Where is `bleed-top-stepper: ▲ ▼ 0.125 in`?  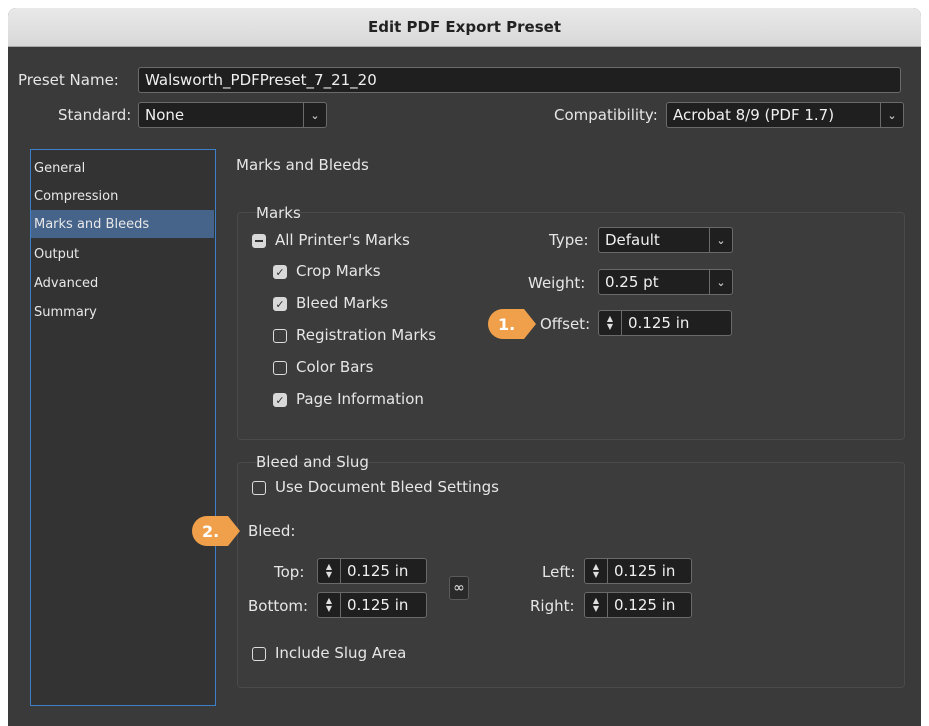
bleed-top-stepper: ▲ ▼ 0.125 in is located at coordinates (372, 571).